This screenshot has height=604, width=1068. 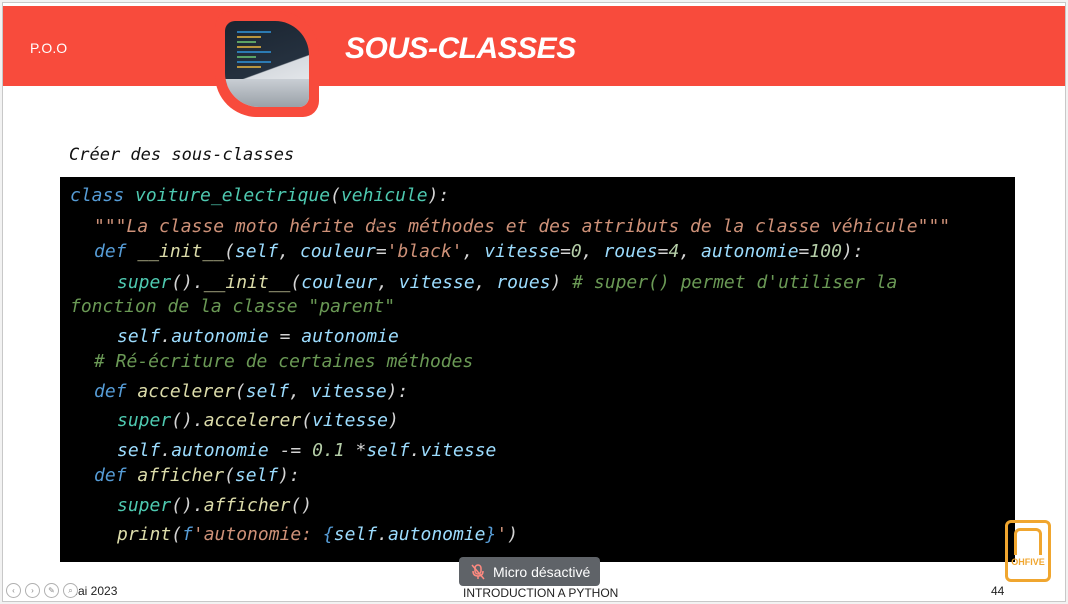 I want to click on code-line-7: # Ré-écriture de certaines méthodes, so click(x=284, y=361).